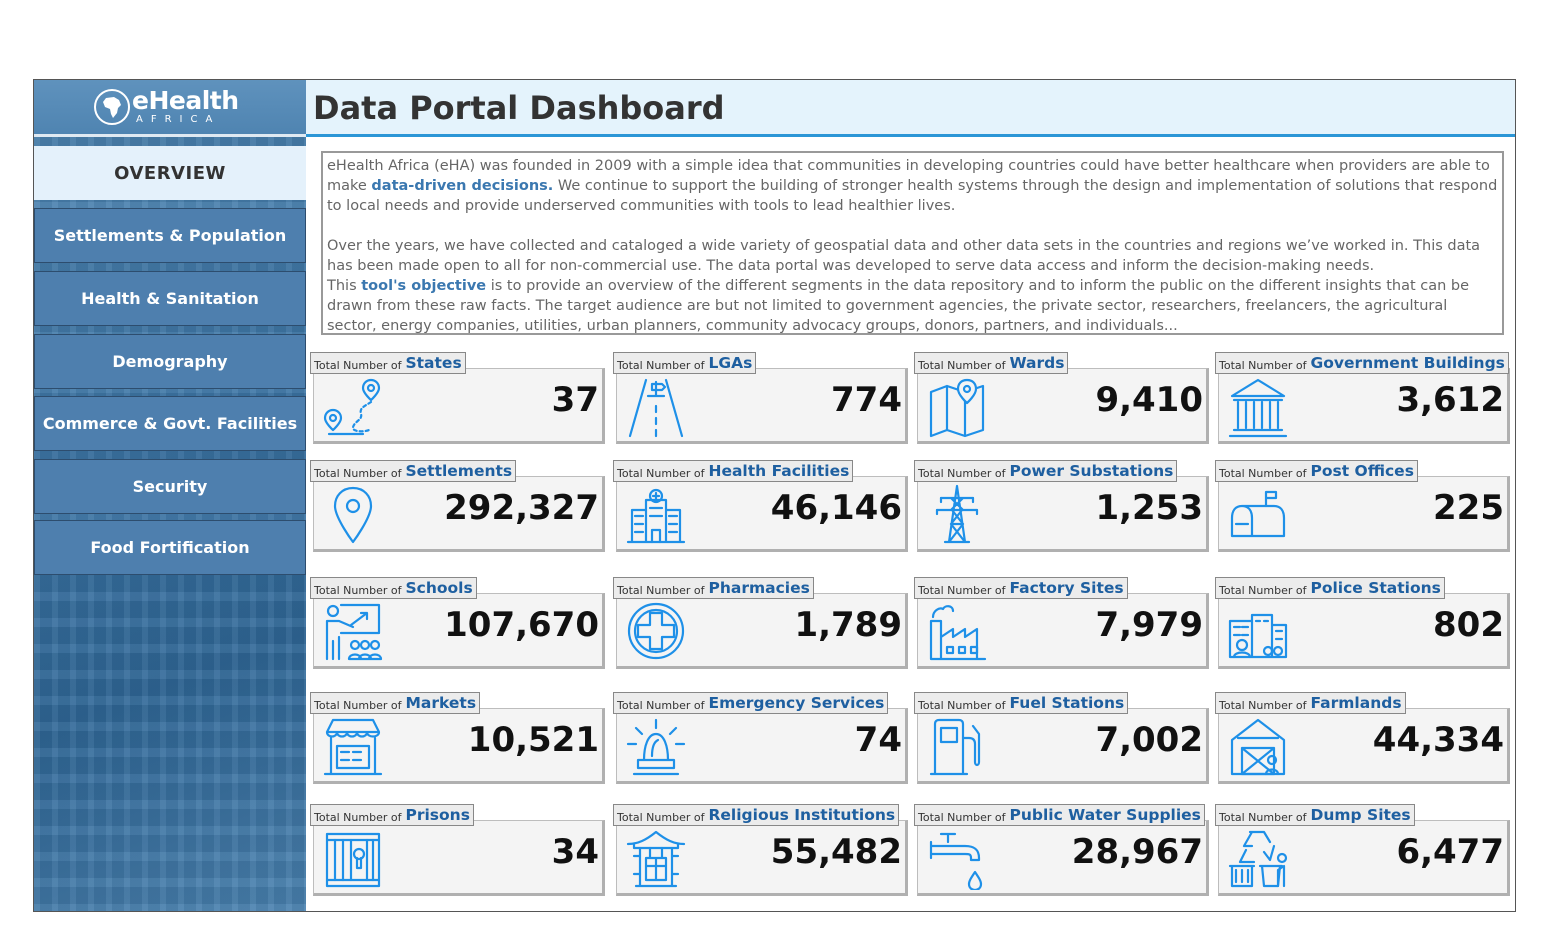 Image resolution: width=1549 pixels, height=949 pixels. Describe the element at coordinates (1066, 588) in the screenshot. I see `stat-card-name: Factory Sites` at that location.